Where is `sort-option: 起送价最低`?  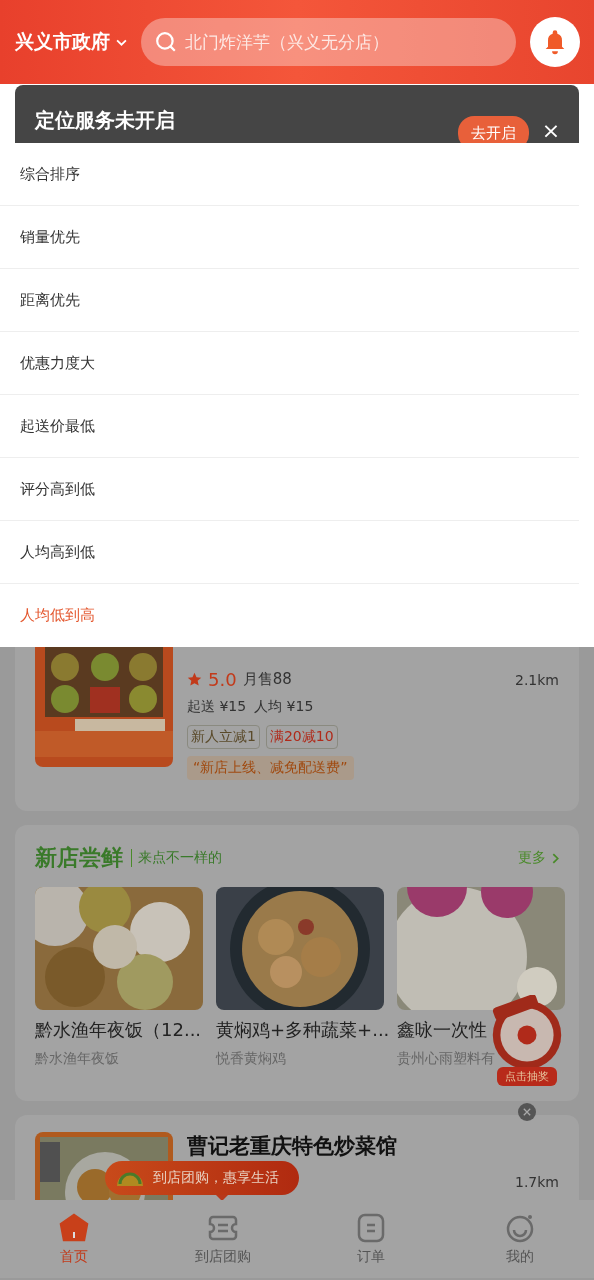 sort-option: 起送价最低 is located at coordinates (289, 426).